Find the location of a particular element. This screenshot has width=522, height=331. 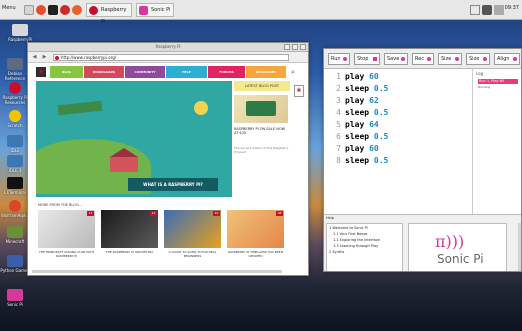

house-illustration is located at coordinates (124, 164).